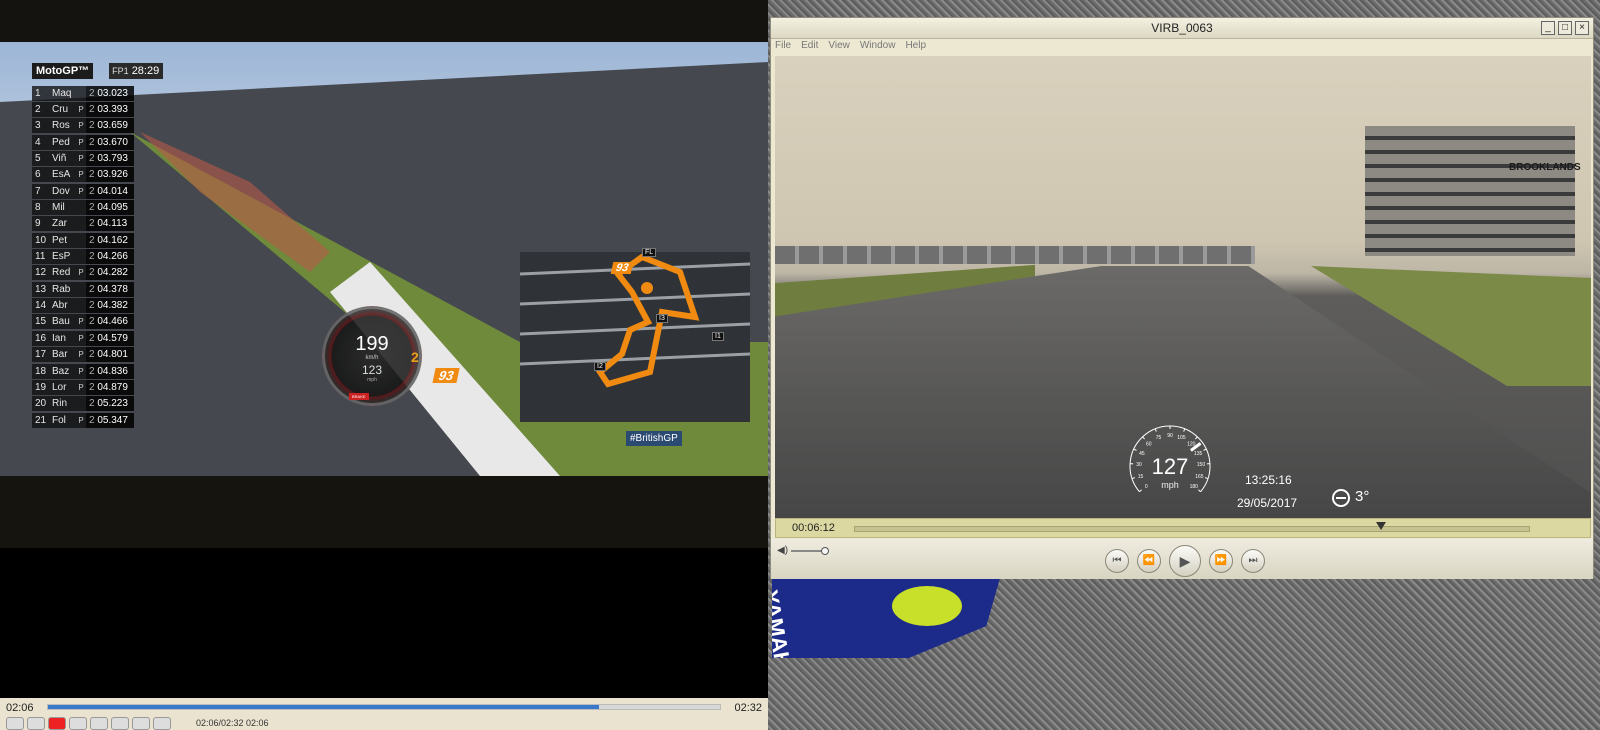 This screenshot has width=1600, height=730. What do you see at coordinates (62, 355) in the screenshot?
I see `rider-name: Bar` at bounding box center [62, 355].